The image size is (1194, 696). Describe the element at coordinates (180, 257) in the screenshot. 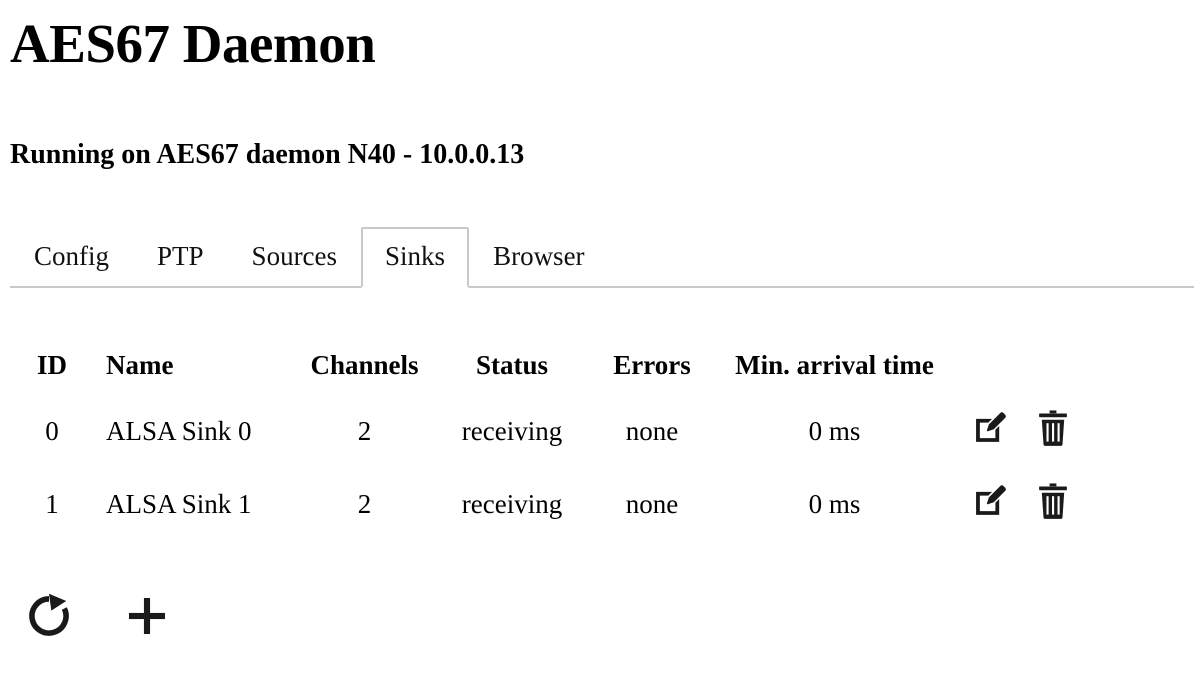

I see `tab-ptp: PTP` at that location.